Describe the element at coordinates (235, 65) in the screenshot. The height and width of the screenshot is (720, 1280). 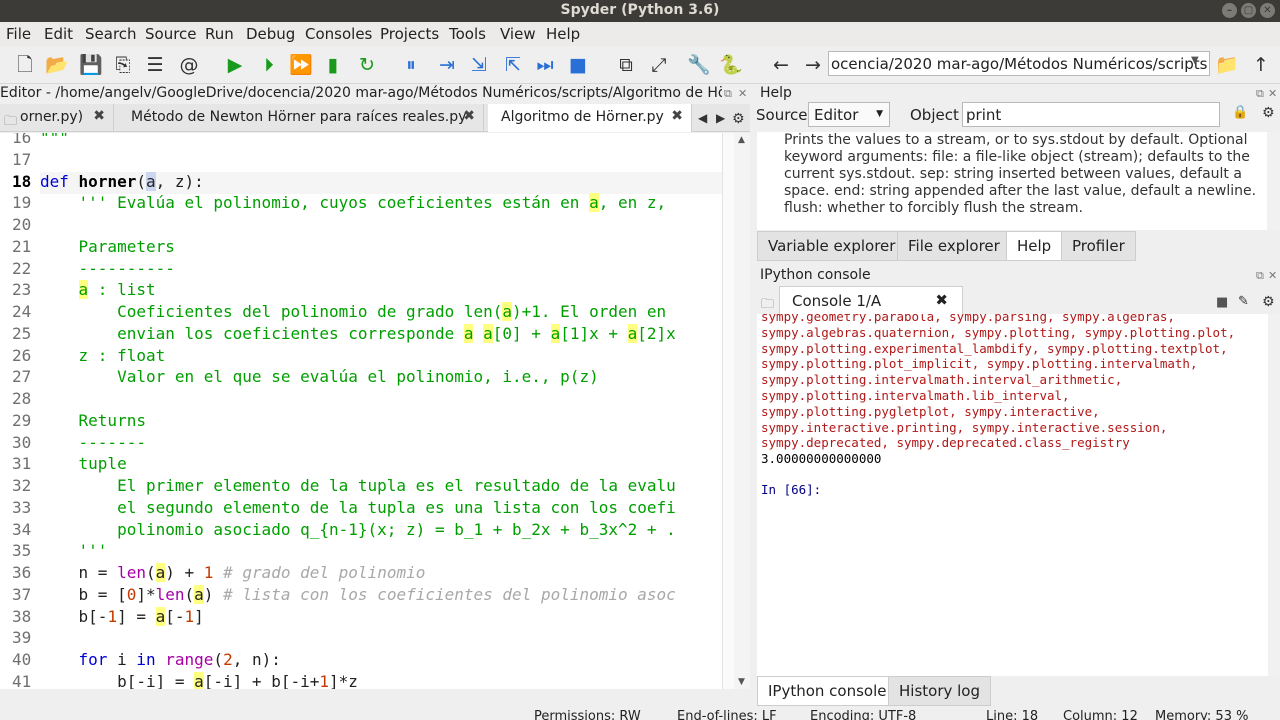
I see `run-icon: ▶` at that location.